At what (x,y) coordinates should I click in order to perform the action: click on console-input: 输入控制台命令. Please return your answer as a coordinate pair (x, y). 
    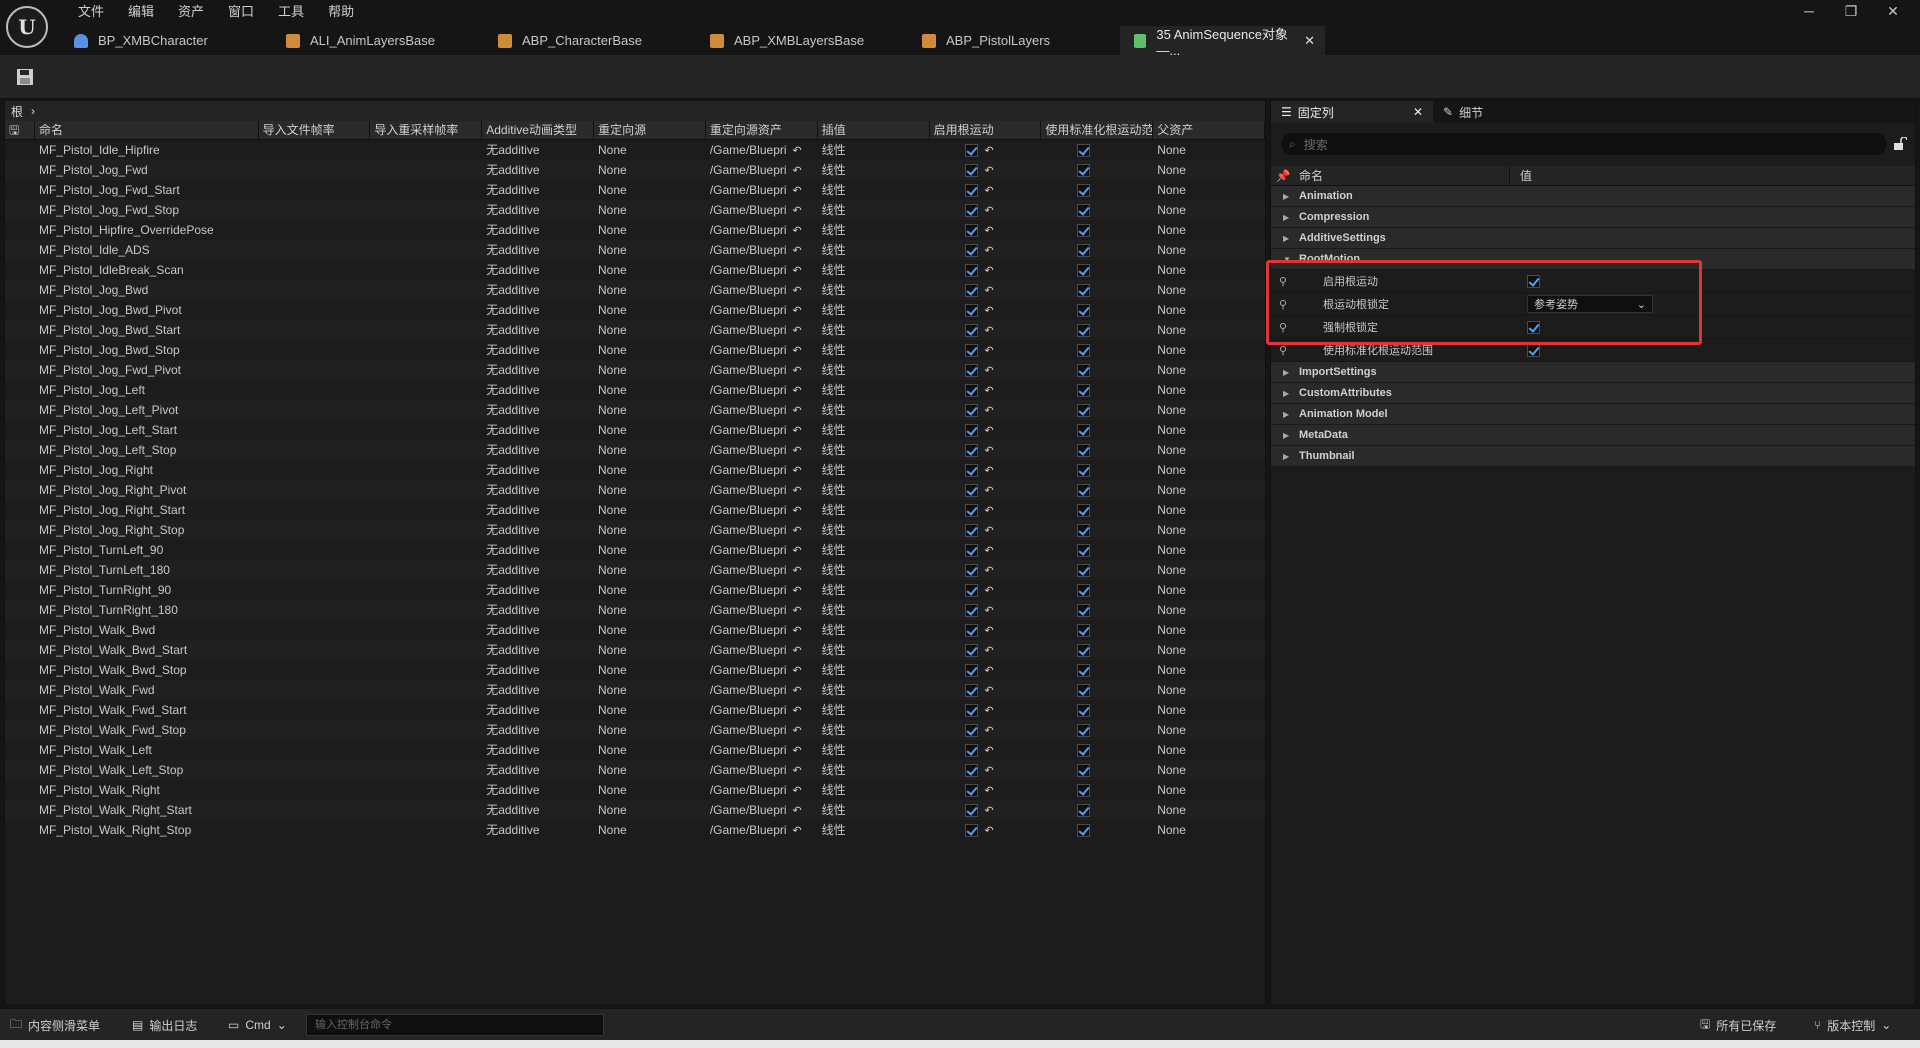
    Looking at the image, I should click on (455, 1025).